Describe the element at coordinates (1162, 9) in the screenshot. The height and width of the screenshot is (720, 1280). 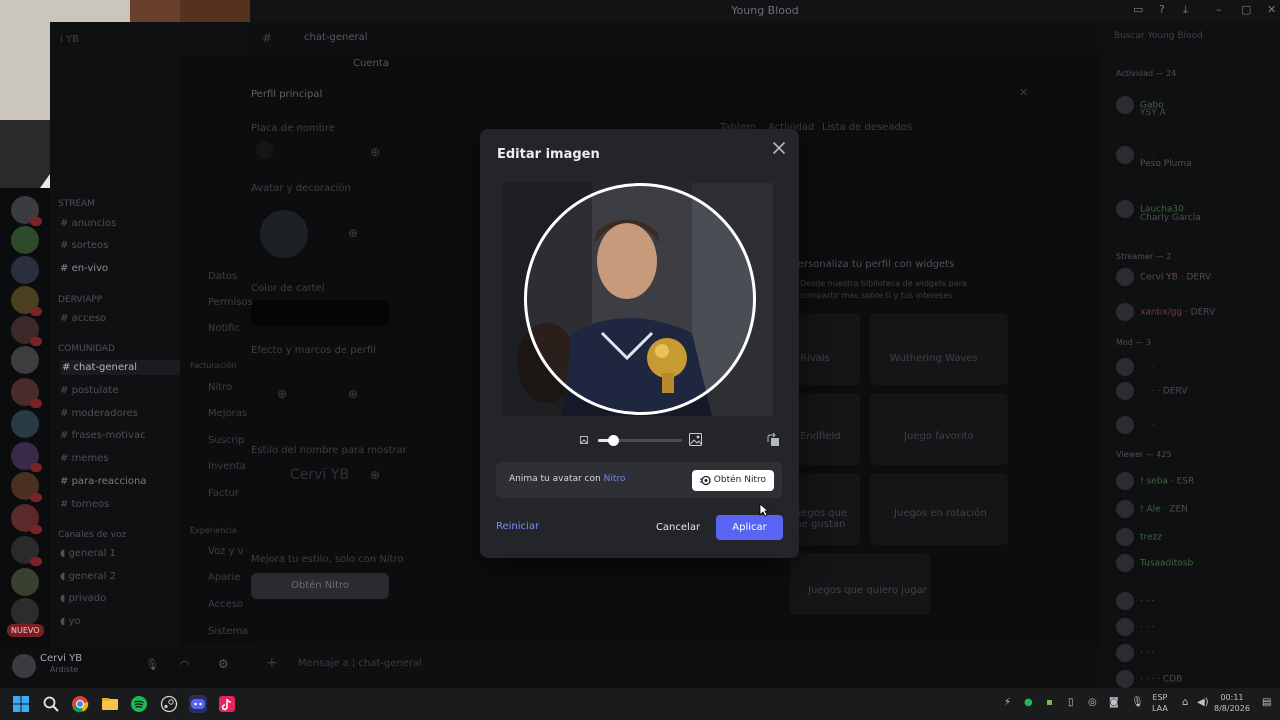
I see `help-icon: ?` at that location.